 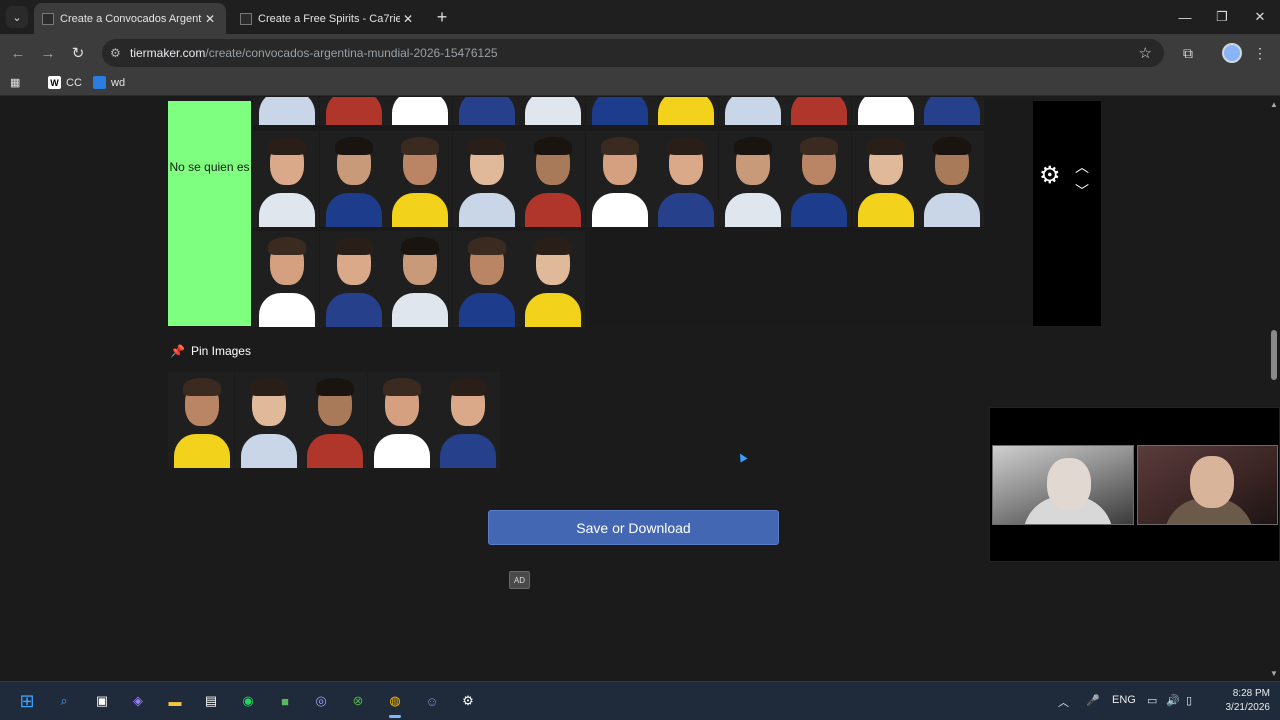 I want to click on chrome-icon: ◍, so click(x=395, y=704).